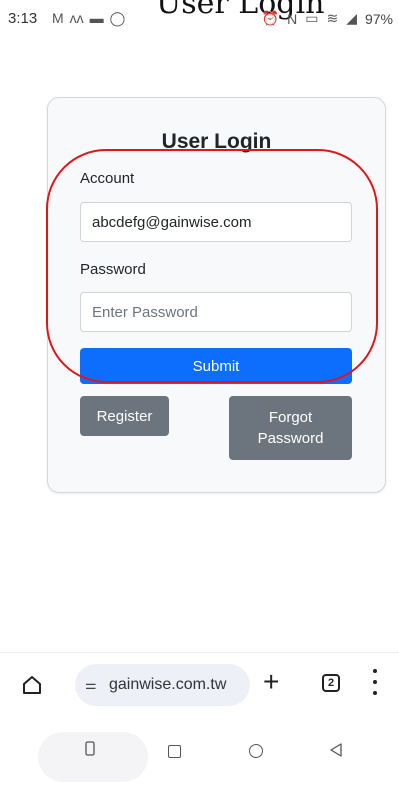 This screenshot has width=399, height=798. I want to click on system-status-icons: ⏰ N ▭ ≋ ◢ 97%, so click(327, 18).